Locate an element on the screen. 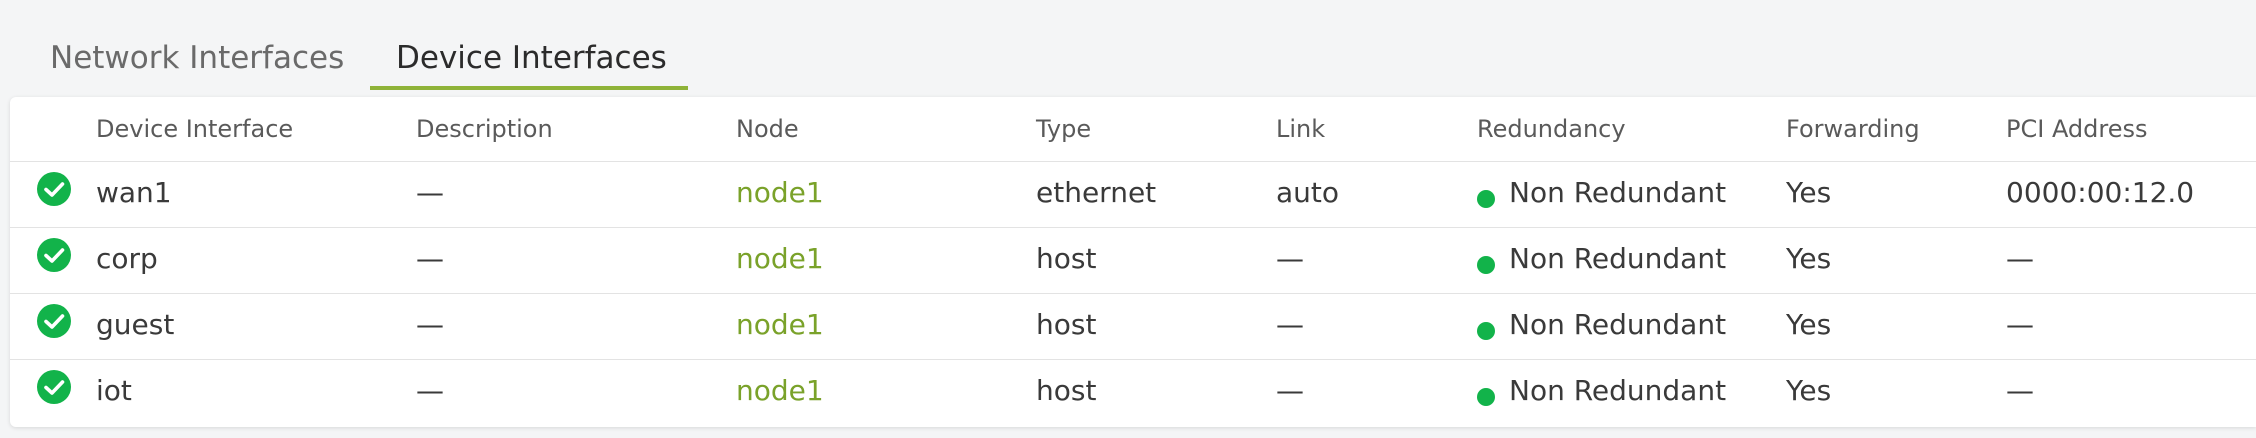  column-header-node: Node is located at coordinates (767, 129).